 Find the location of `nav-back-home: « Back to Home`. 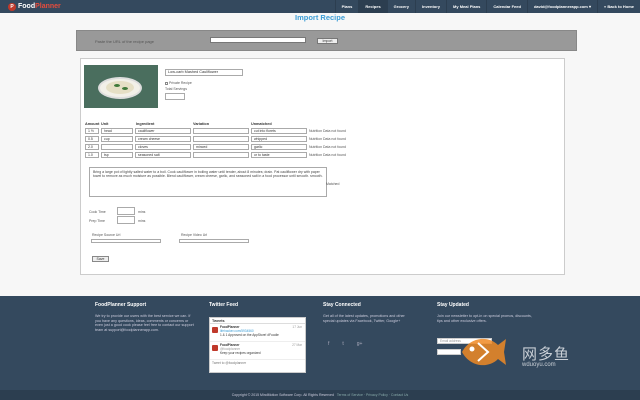

nav-back-home: « Back to Home is located at coordinates (618, 6).